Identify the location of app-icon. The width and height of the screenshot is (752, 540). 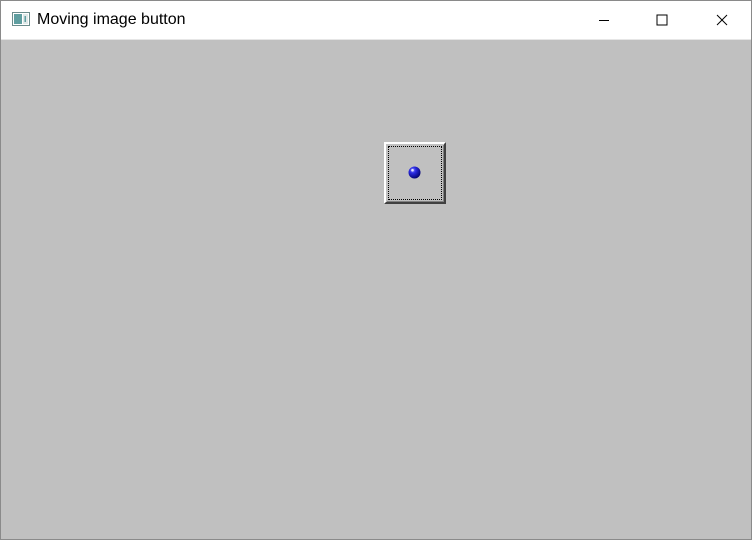
(21, 19).